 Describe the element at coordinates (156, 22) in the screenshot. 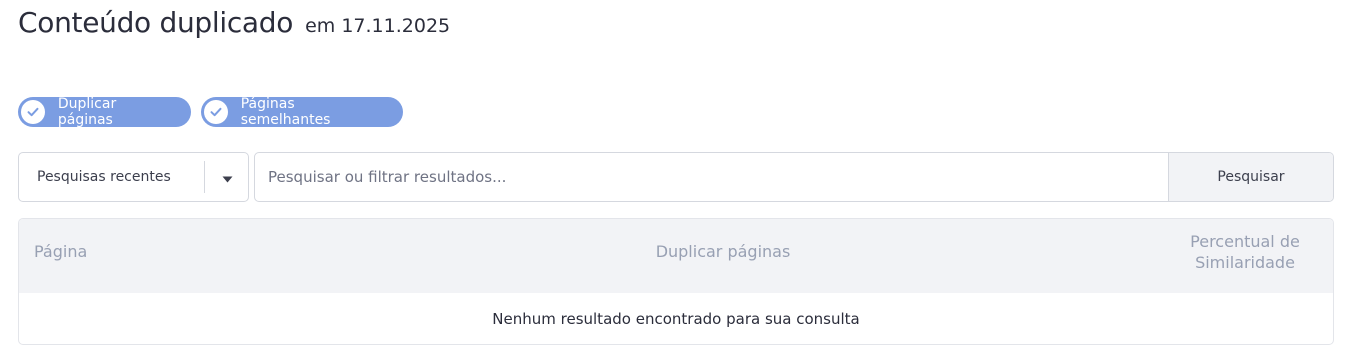

I see `page-title: Conteúdo duplicado` at that location.